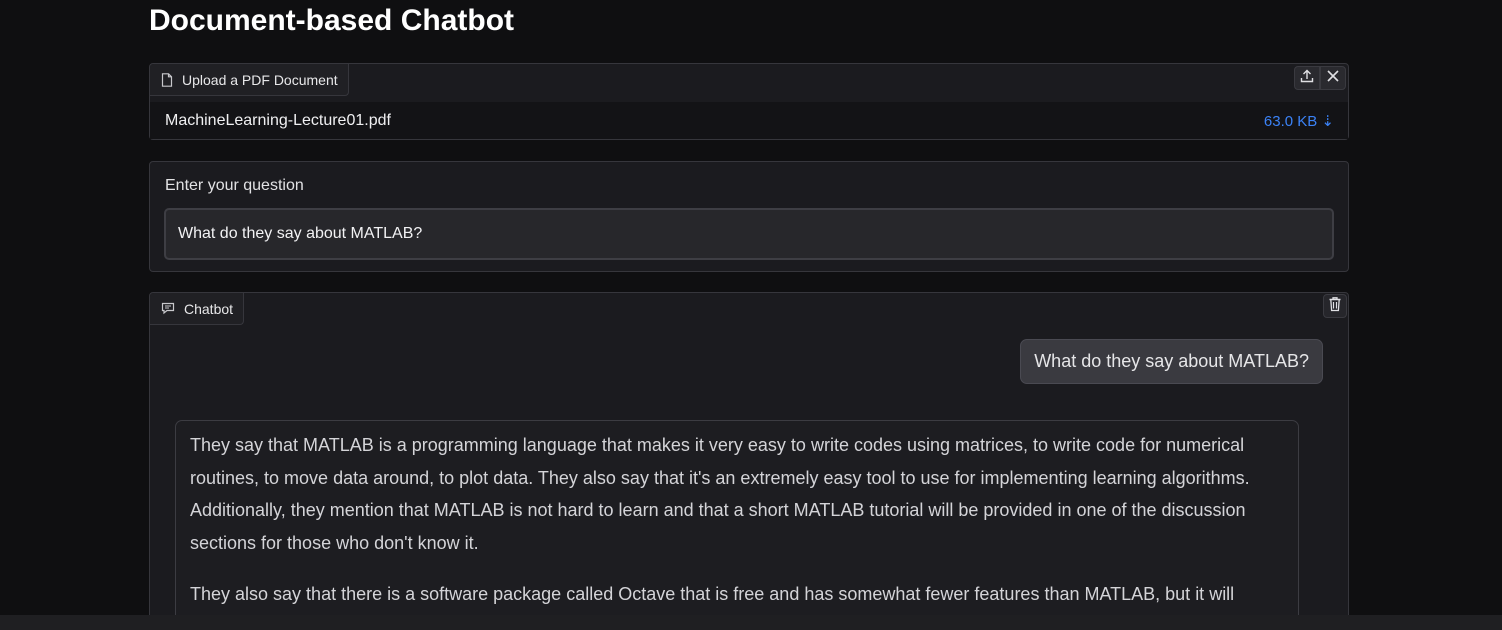  I want to click on file-icon, so click(167, 79).